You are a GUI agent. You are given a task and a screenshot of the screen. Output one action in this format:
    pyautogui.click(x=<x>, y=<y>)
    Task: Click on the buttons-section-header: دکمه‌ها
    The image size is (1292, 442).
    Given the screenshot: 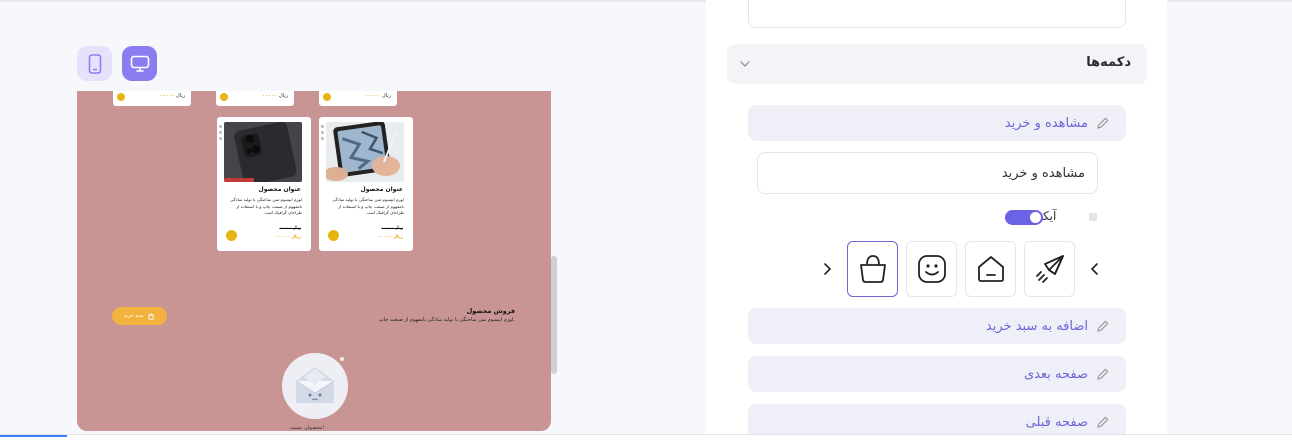 What is the action you would take?
    pyautogui.click(x=937, y=64)
    